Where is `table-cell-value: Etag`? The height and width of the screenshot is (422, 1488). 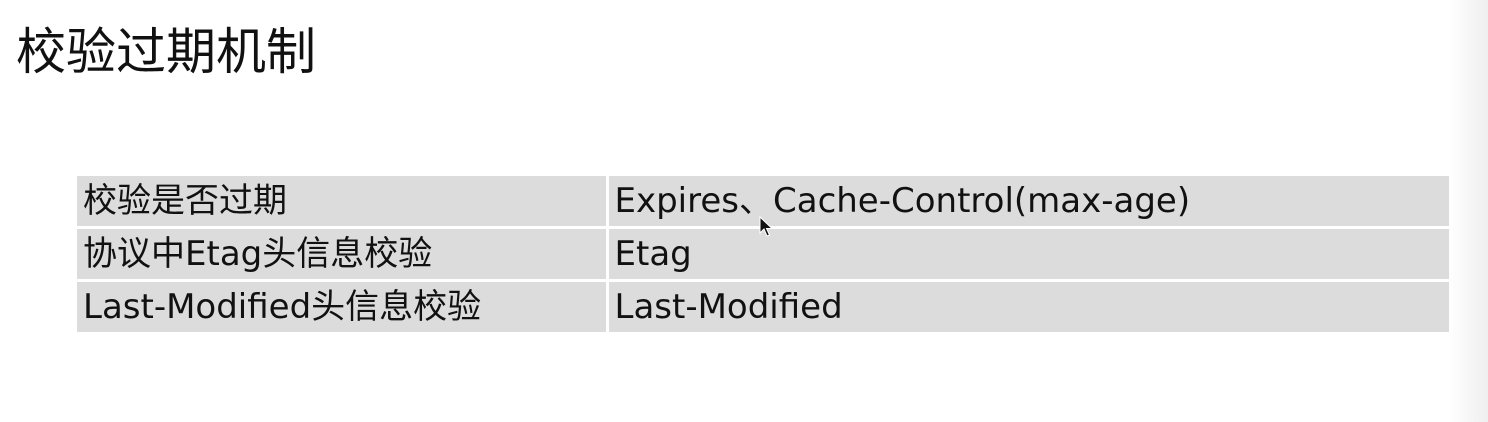 table-cell-value: Etag is located at coordinates (1027, 254).